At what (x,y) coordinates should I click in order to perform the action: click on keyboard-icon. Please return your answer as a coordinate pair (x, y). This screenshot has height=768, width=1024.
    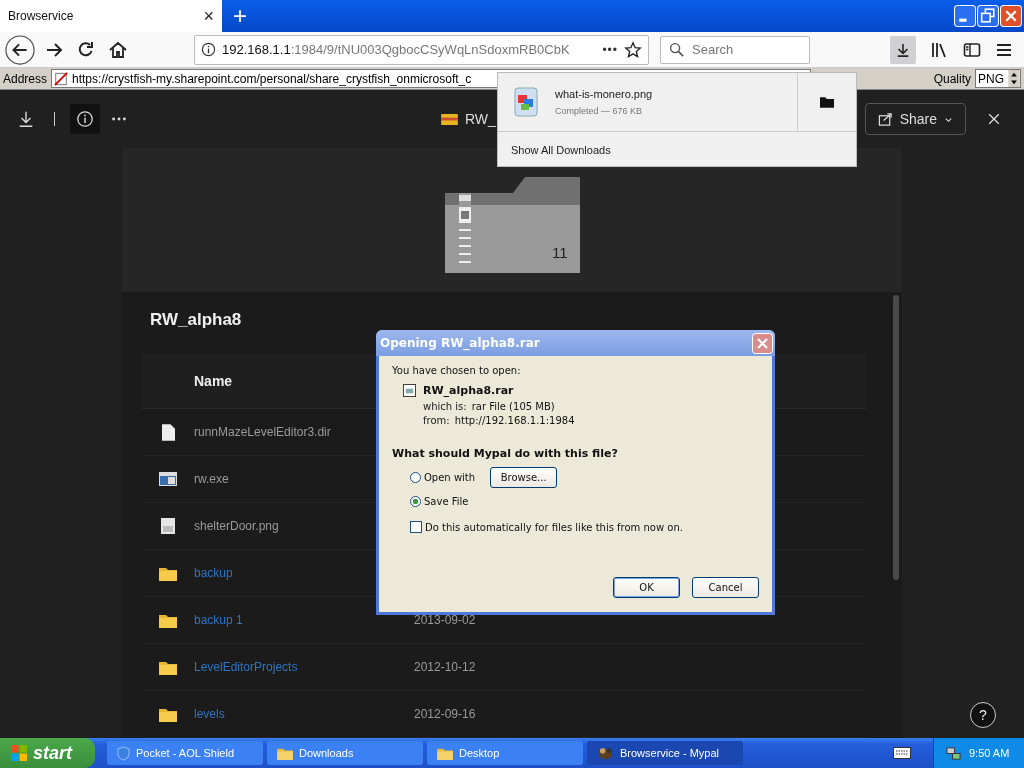
    Looking at the image, I should click on (902, 753).